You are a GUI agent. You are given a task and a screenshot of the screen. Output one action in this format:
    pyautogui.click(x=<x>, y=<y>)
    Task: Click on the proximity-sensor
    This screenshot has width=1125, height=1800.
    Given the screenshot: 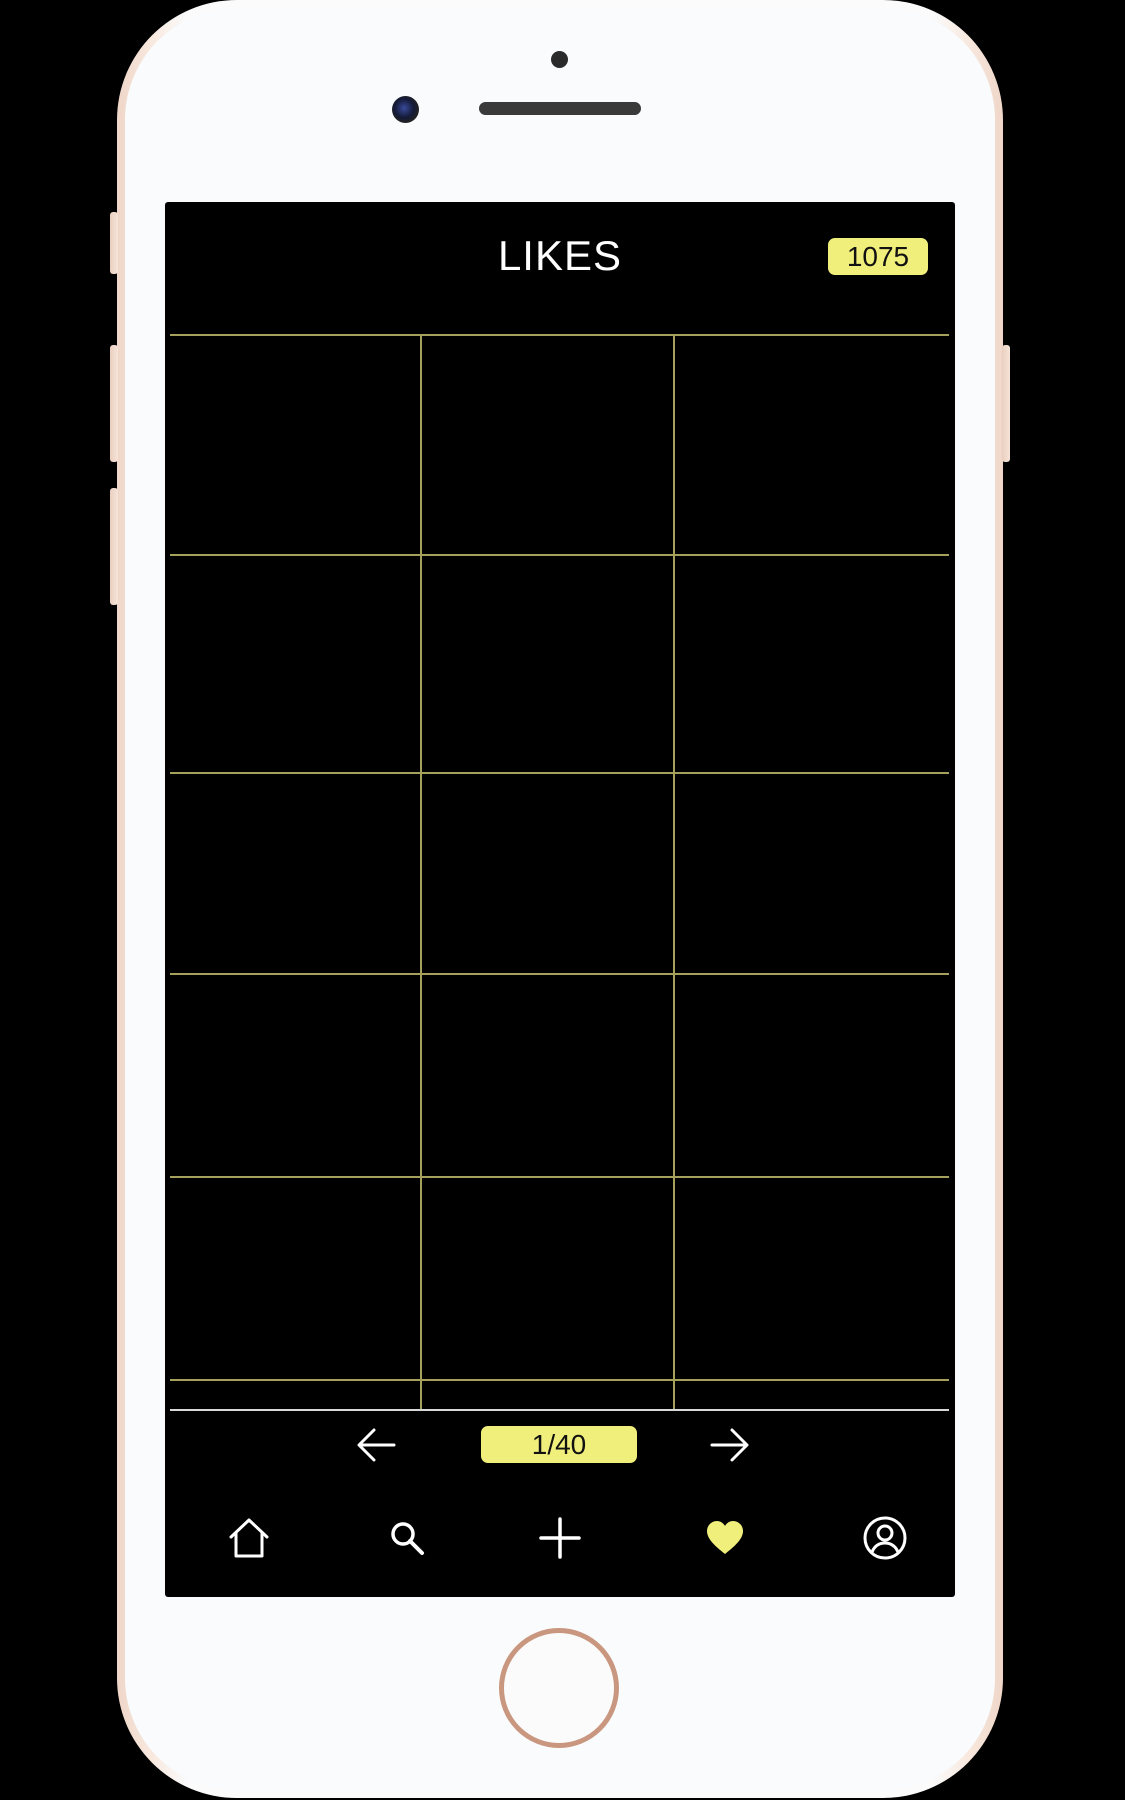 What is the action you would take?
    pyautogui.click(x=559, y=59)
    